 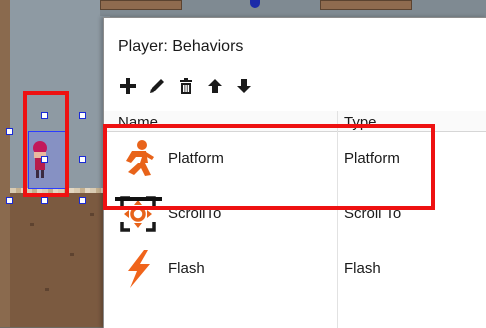 I want to click on move-up-icon, so click(x=215, y=86).